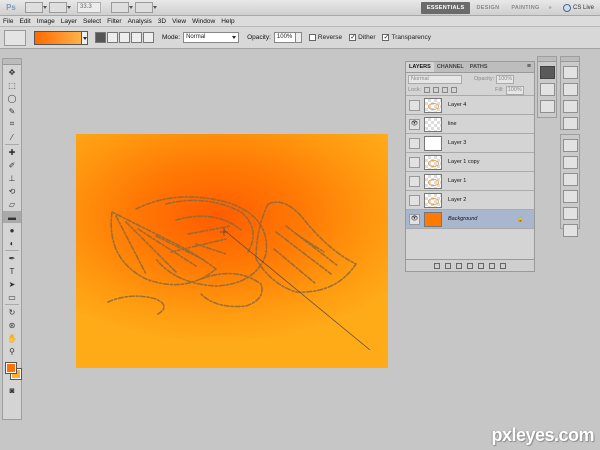  I want to click on type-icon: T, so click(12, 271).